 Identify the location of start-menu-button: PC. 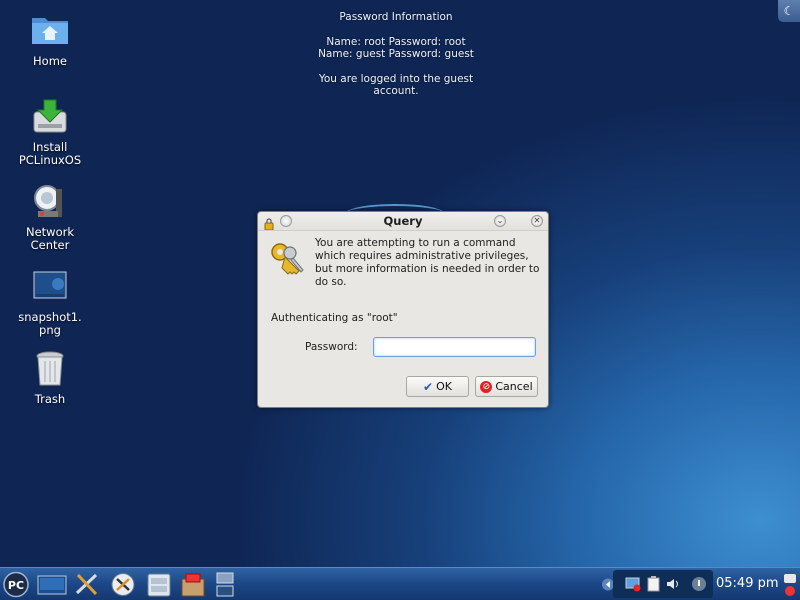
(17, 584).